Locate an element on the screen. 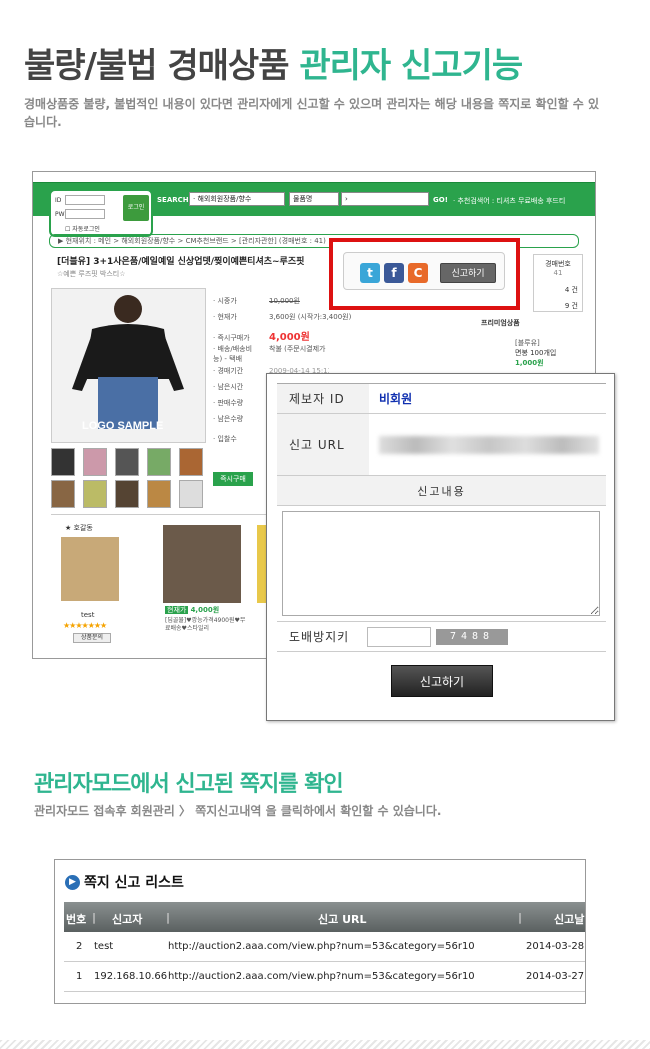 The width and height of the screenshot is (650, 1049). report-url-value is located at coordinates (487, 444).